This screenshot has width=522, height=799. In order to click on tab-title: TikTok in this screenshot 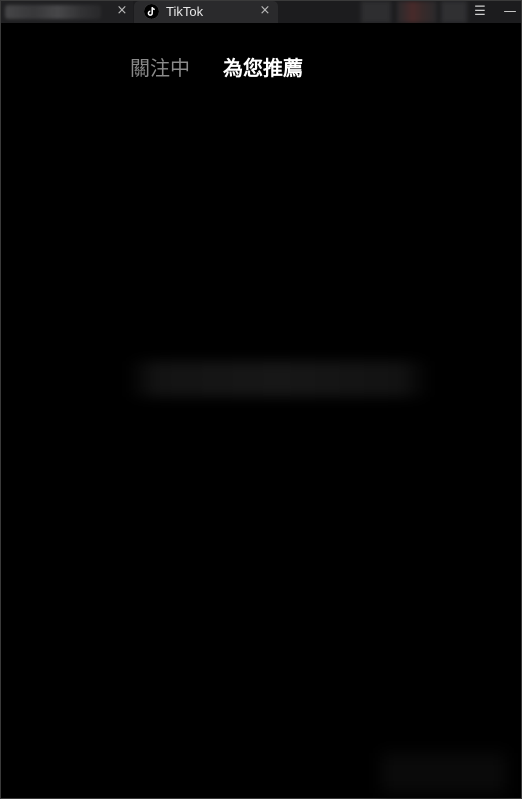, I will do `click(185, 11)`.